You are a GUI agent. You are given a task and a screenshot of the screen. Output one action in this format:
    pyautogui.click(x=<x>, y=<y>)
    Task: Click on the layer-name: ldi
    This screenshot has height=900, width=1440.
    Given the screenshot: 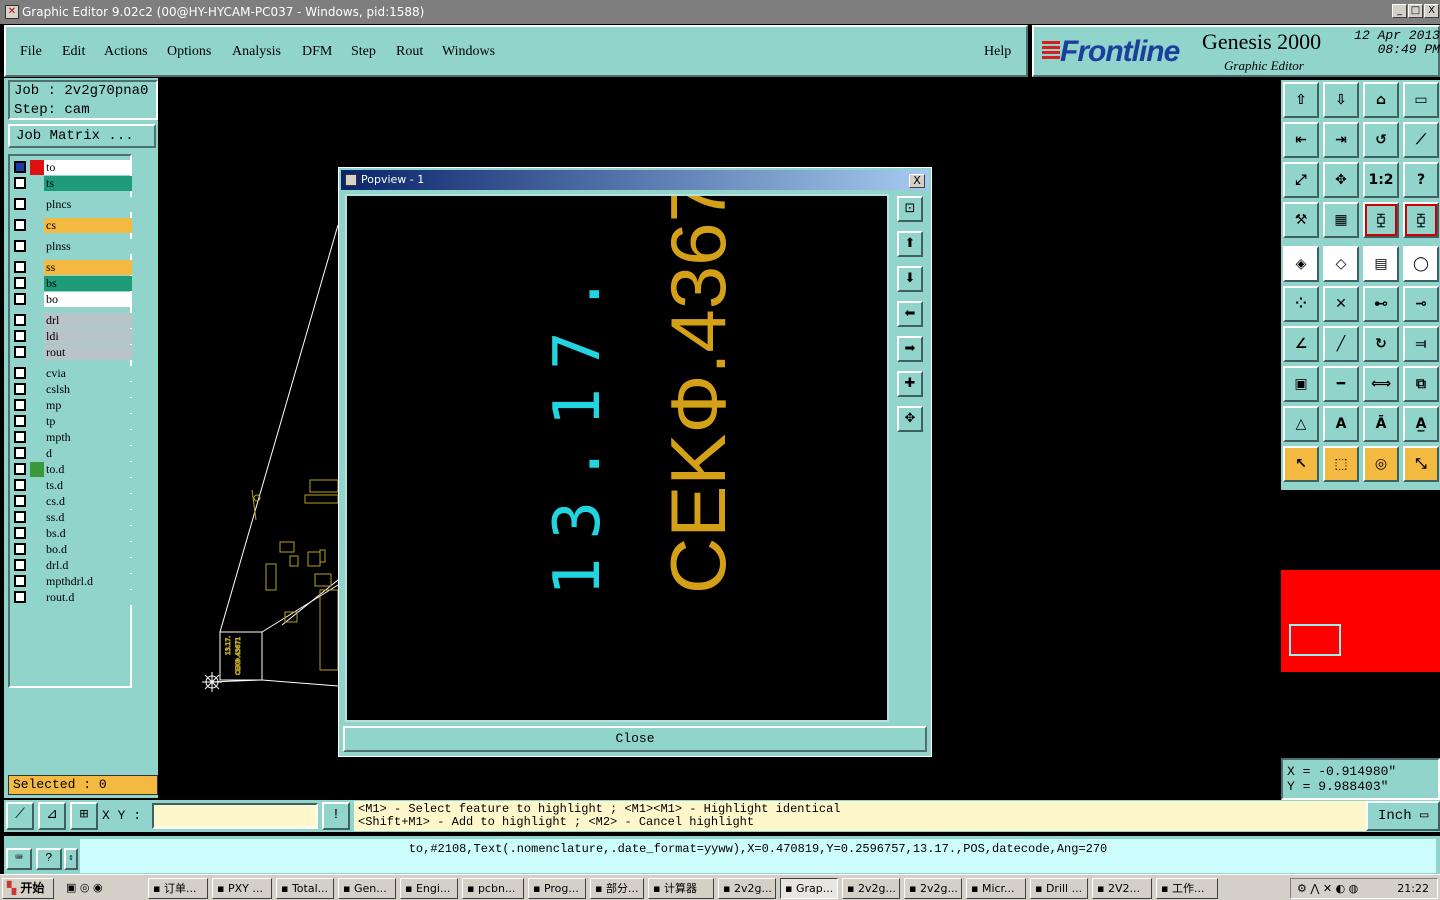 What is the action you would take?
    pyautogui.click(x=88, y=336)
    